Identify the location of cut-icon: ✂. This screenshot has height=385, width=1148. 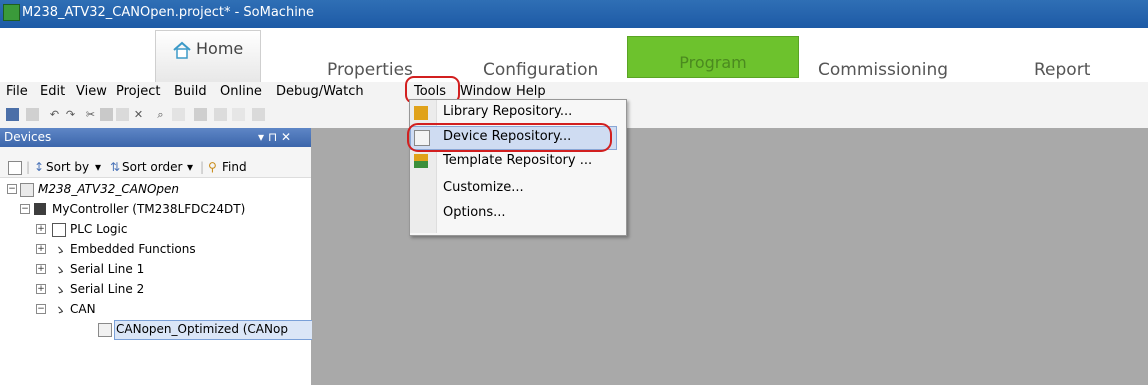
(90, 114).